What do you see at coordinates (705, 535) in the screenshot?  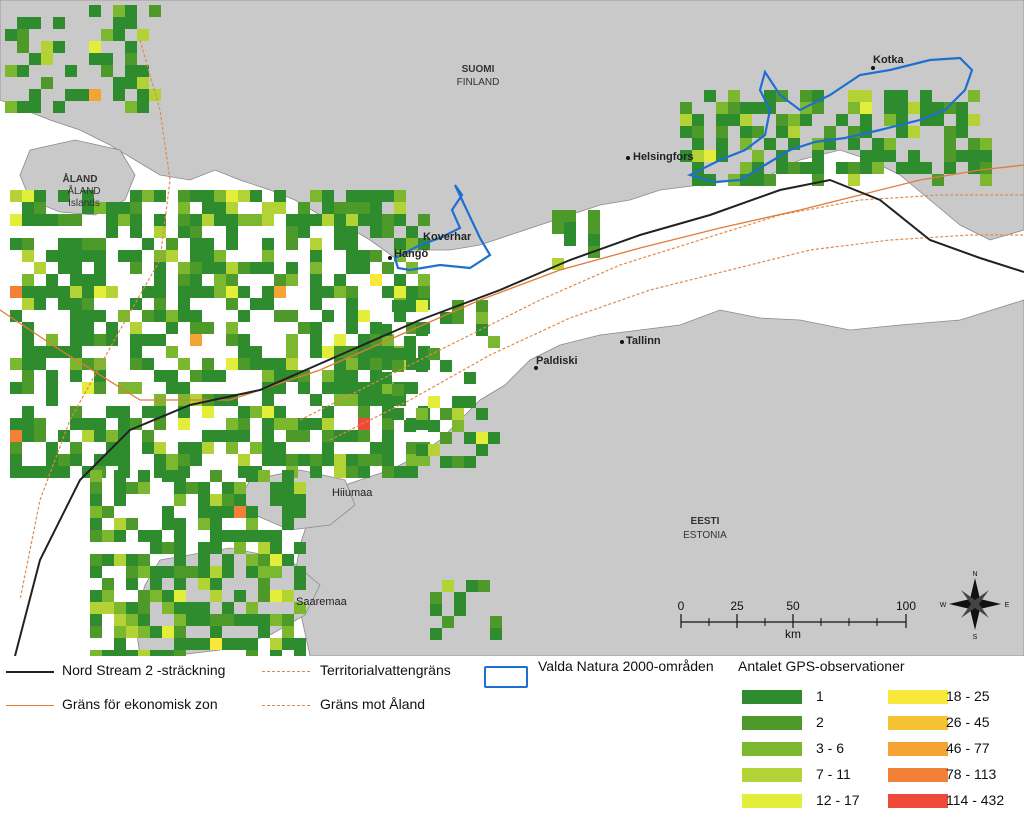 I see `estonia-sublabel: ESTONIA` at bounding box center [705, 535].